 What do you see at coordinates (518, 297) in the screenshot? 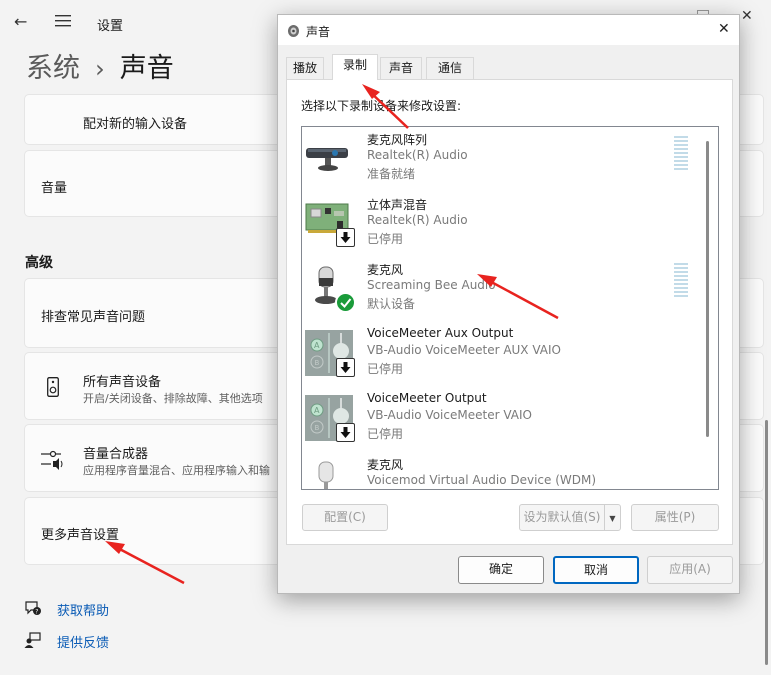
I see `arrow-to-microphone` at bounding box center [518, 297].